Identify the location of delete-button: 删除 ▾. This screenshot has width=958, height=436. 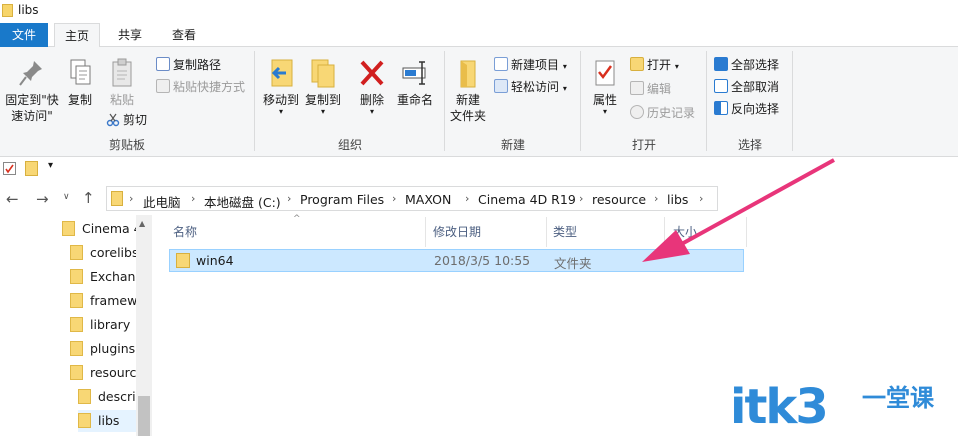
(372, 86).